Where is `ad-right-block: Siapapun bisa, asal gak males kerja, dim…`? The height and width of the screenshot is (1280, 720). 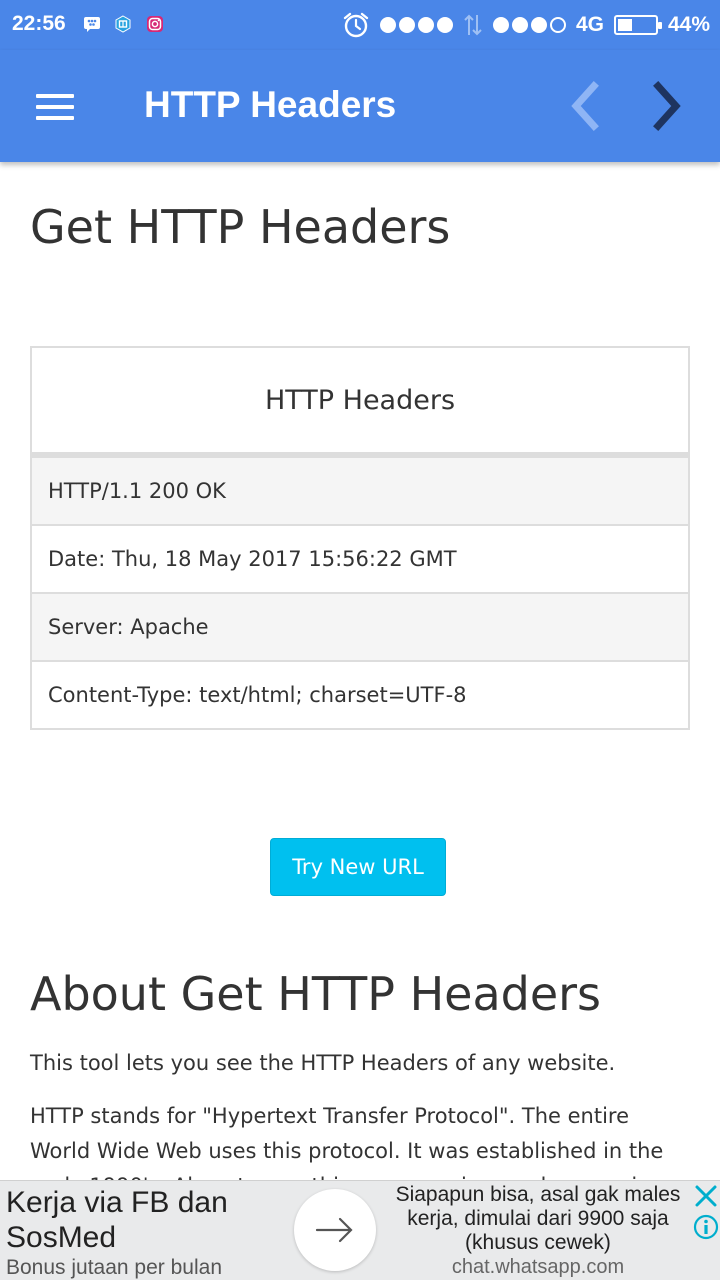
ad-right-block: Siapapun bisa, asal gak males kerja, dim… is located at coordinates (538, 1231).